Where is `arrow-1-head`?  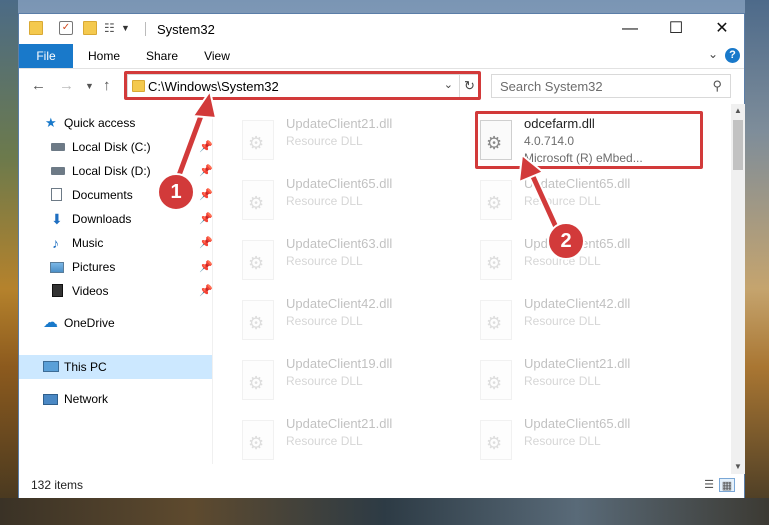 arrow-1-head is located at coordinates (204, 104).